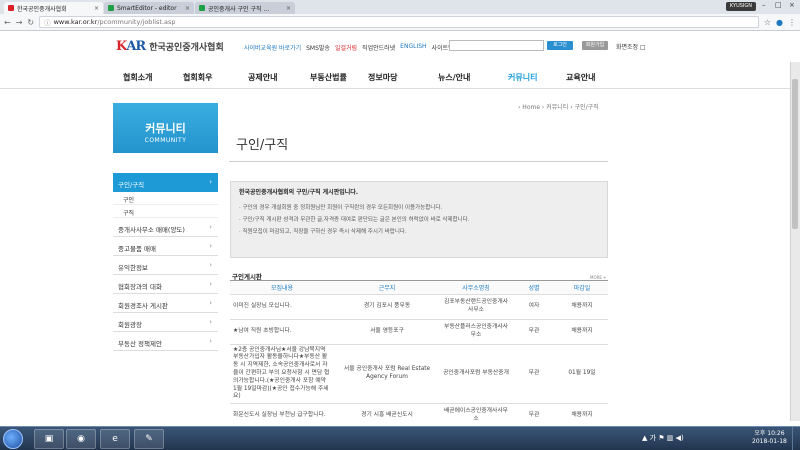 The width and height of the screenshot is (800, 450). Describe the element at coordinates (778, 5) in the screenshot. I see `maximize-icon: □` at that location.